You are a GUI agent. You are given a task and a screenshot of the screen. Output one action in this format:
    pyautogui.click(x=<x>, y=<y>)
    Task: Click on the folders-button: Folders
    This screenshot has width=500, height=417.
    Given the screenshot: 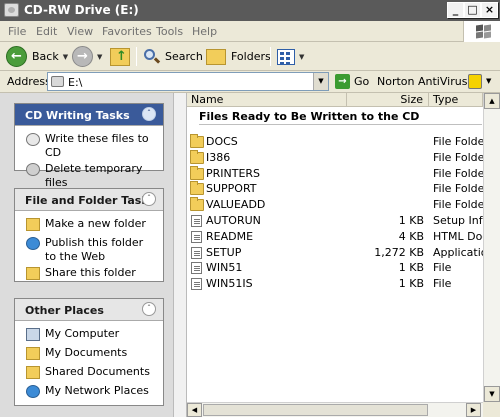 What is the action you would take?
    pyautogui.click(x=238, y=56)
    